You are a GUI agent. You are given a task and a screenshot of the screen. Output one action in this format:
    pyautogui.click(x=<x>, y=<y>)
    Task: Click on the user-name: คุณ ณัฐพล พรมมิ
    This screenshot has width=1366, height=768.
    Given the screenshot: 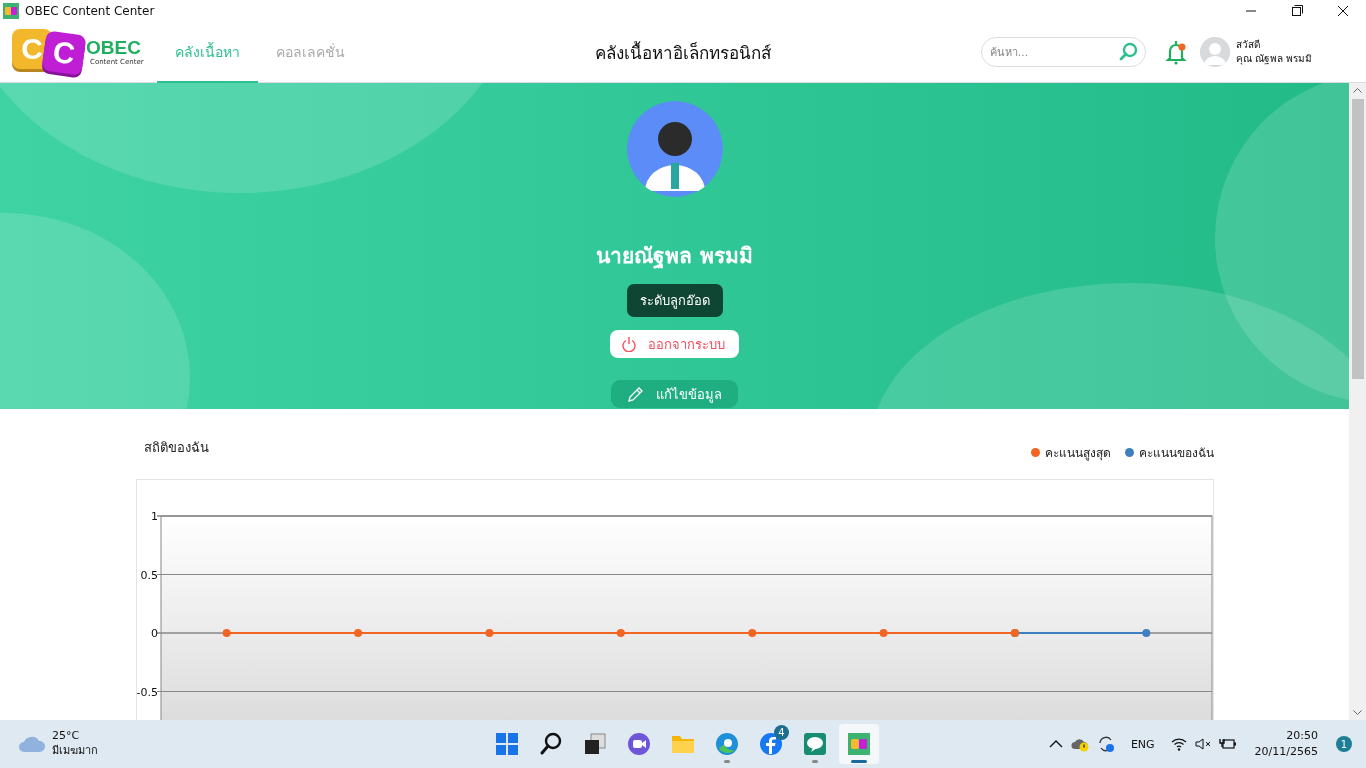 What is the action you would take?
    pyautogui.click(x=1273, y=59)
    